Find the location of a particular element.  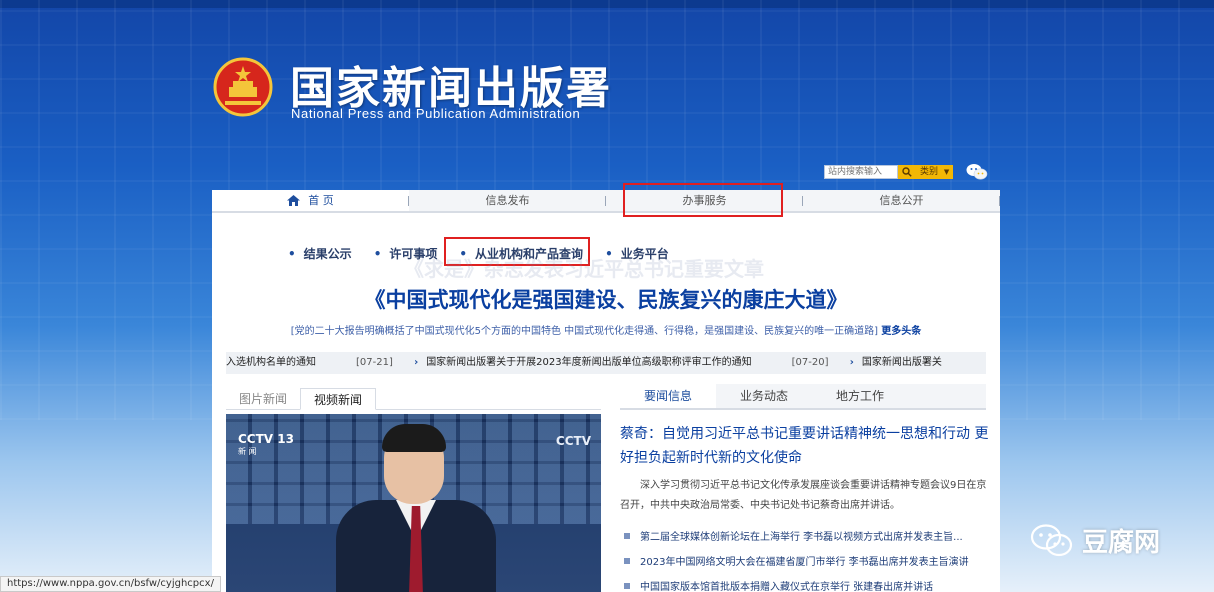

top-strip is located at coordinates (607, 4).